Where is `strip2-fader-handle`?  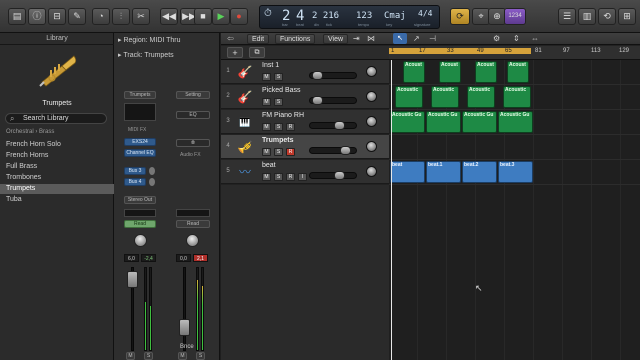
strip2-fader-handle is located at coordinates (184, 327).